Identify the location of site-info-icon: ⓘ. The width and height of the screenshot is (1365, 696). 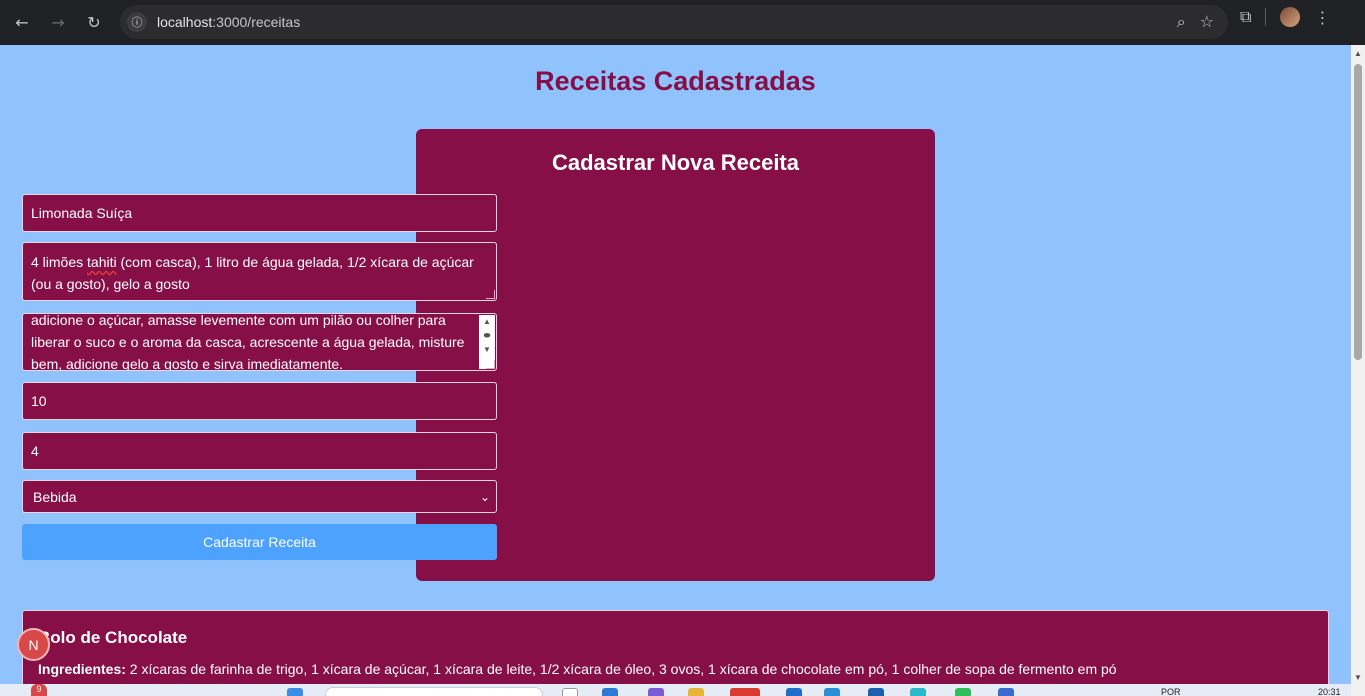
(137, 22).